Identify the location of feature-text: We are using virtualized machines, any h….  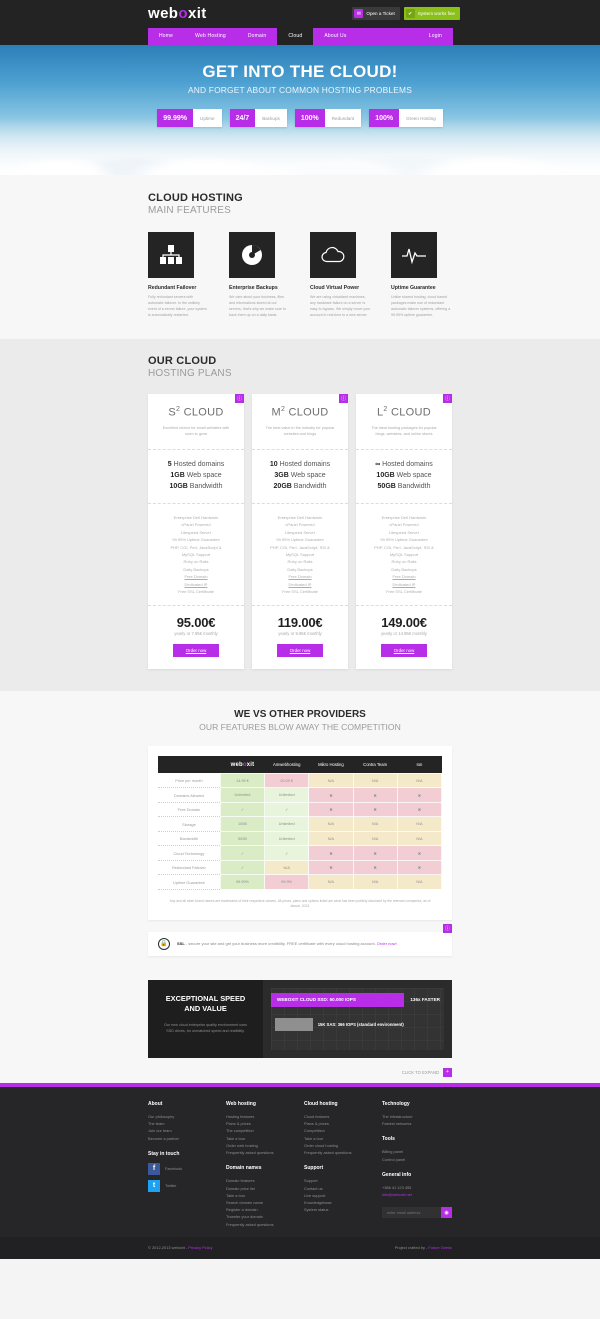
(340, 306).